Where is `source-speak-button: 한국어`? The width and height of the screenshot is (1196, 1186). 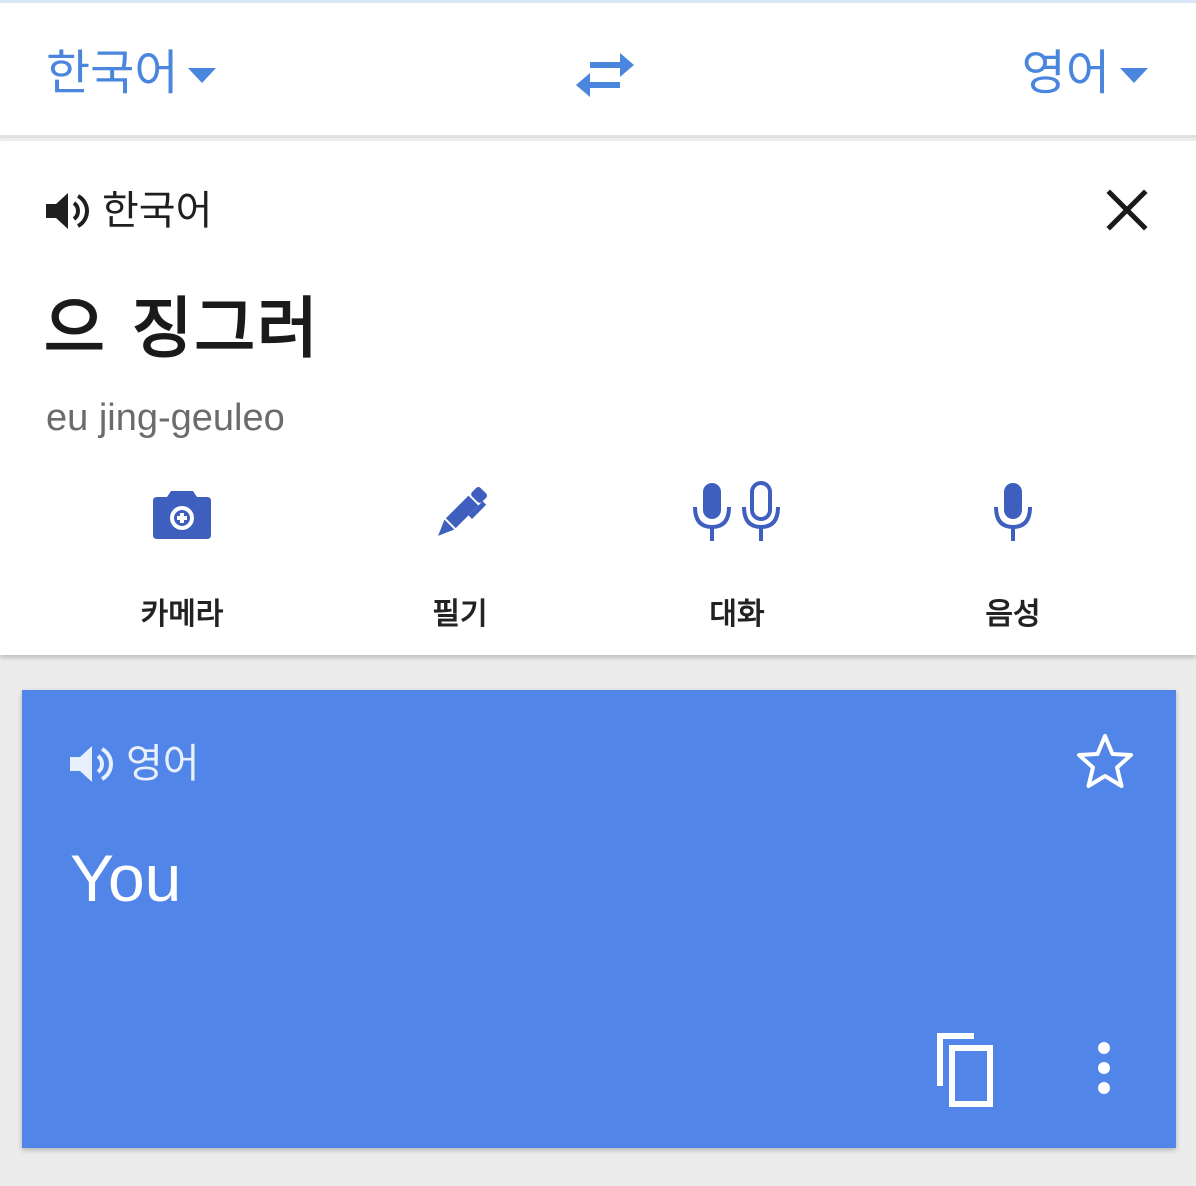 source-speak-button: 한국어 is located at coordinates (128, 211).